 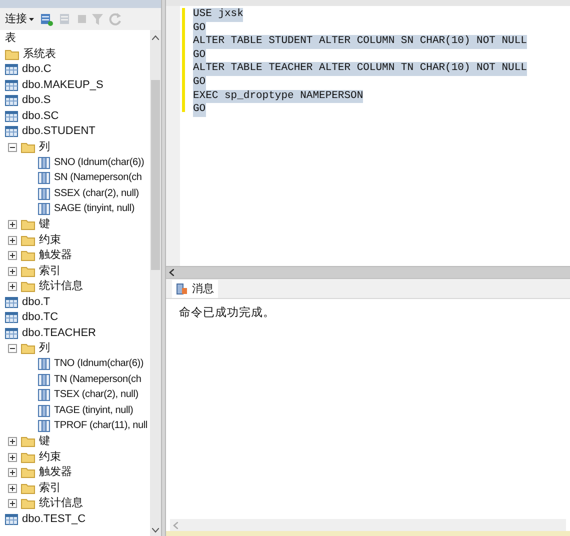 What do you see at coordinates (37, 70) in the screenshot?
I see `tree-item: dbo.C` at bounding box center [37, 70].